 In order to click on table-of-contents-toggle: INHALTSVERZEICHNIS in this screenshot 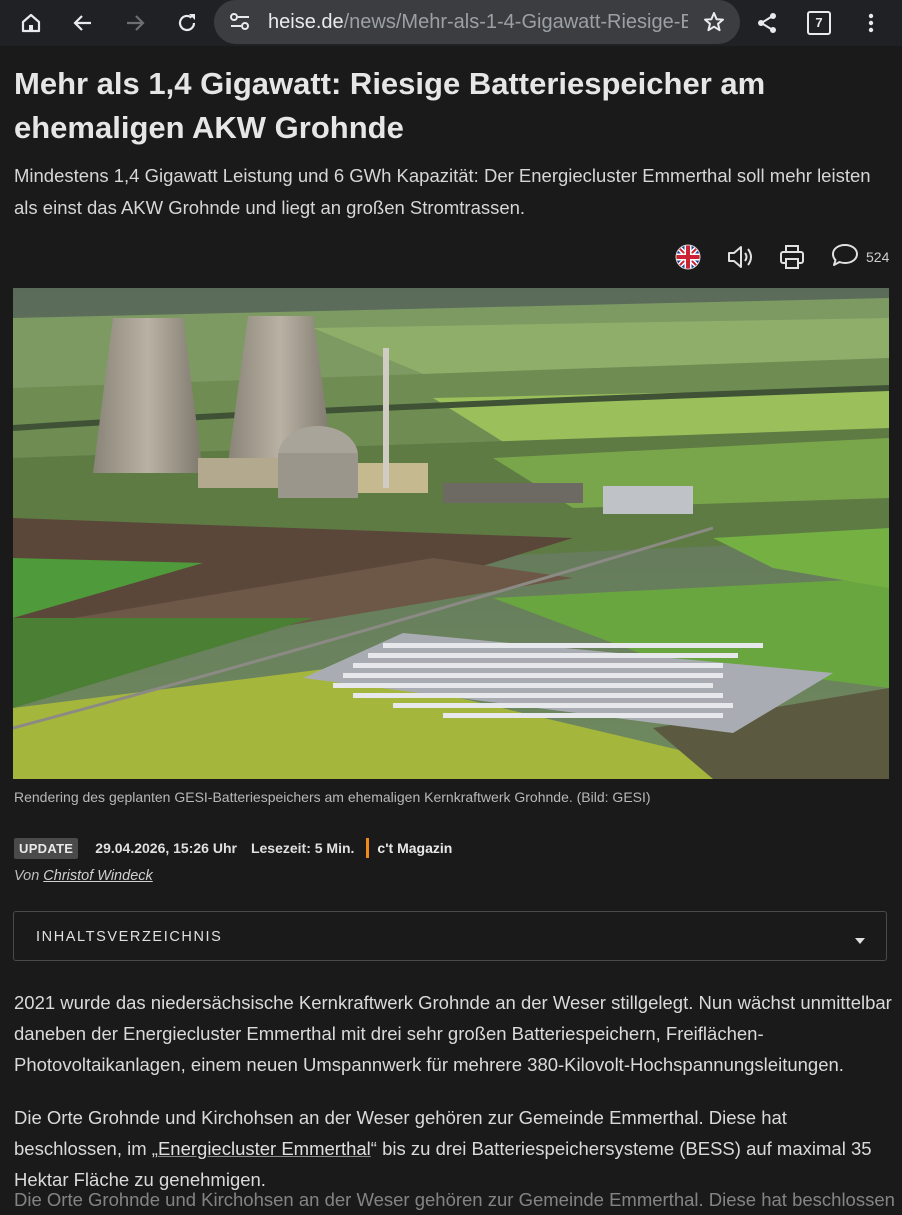, I will do `click(450, 936)`.